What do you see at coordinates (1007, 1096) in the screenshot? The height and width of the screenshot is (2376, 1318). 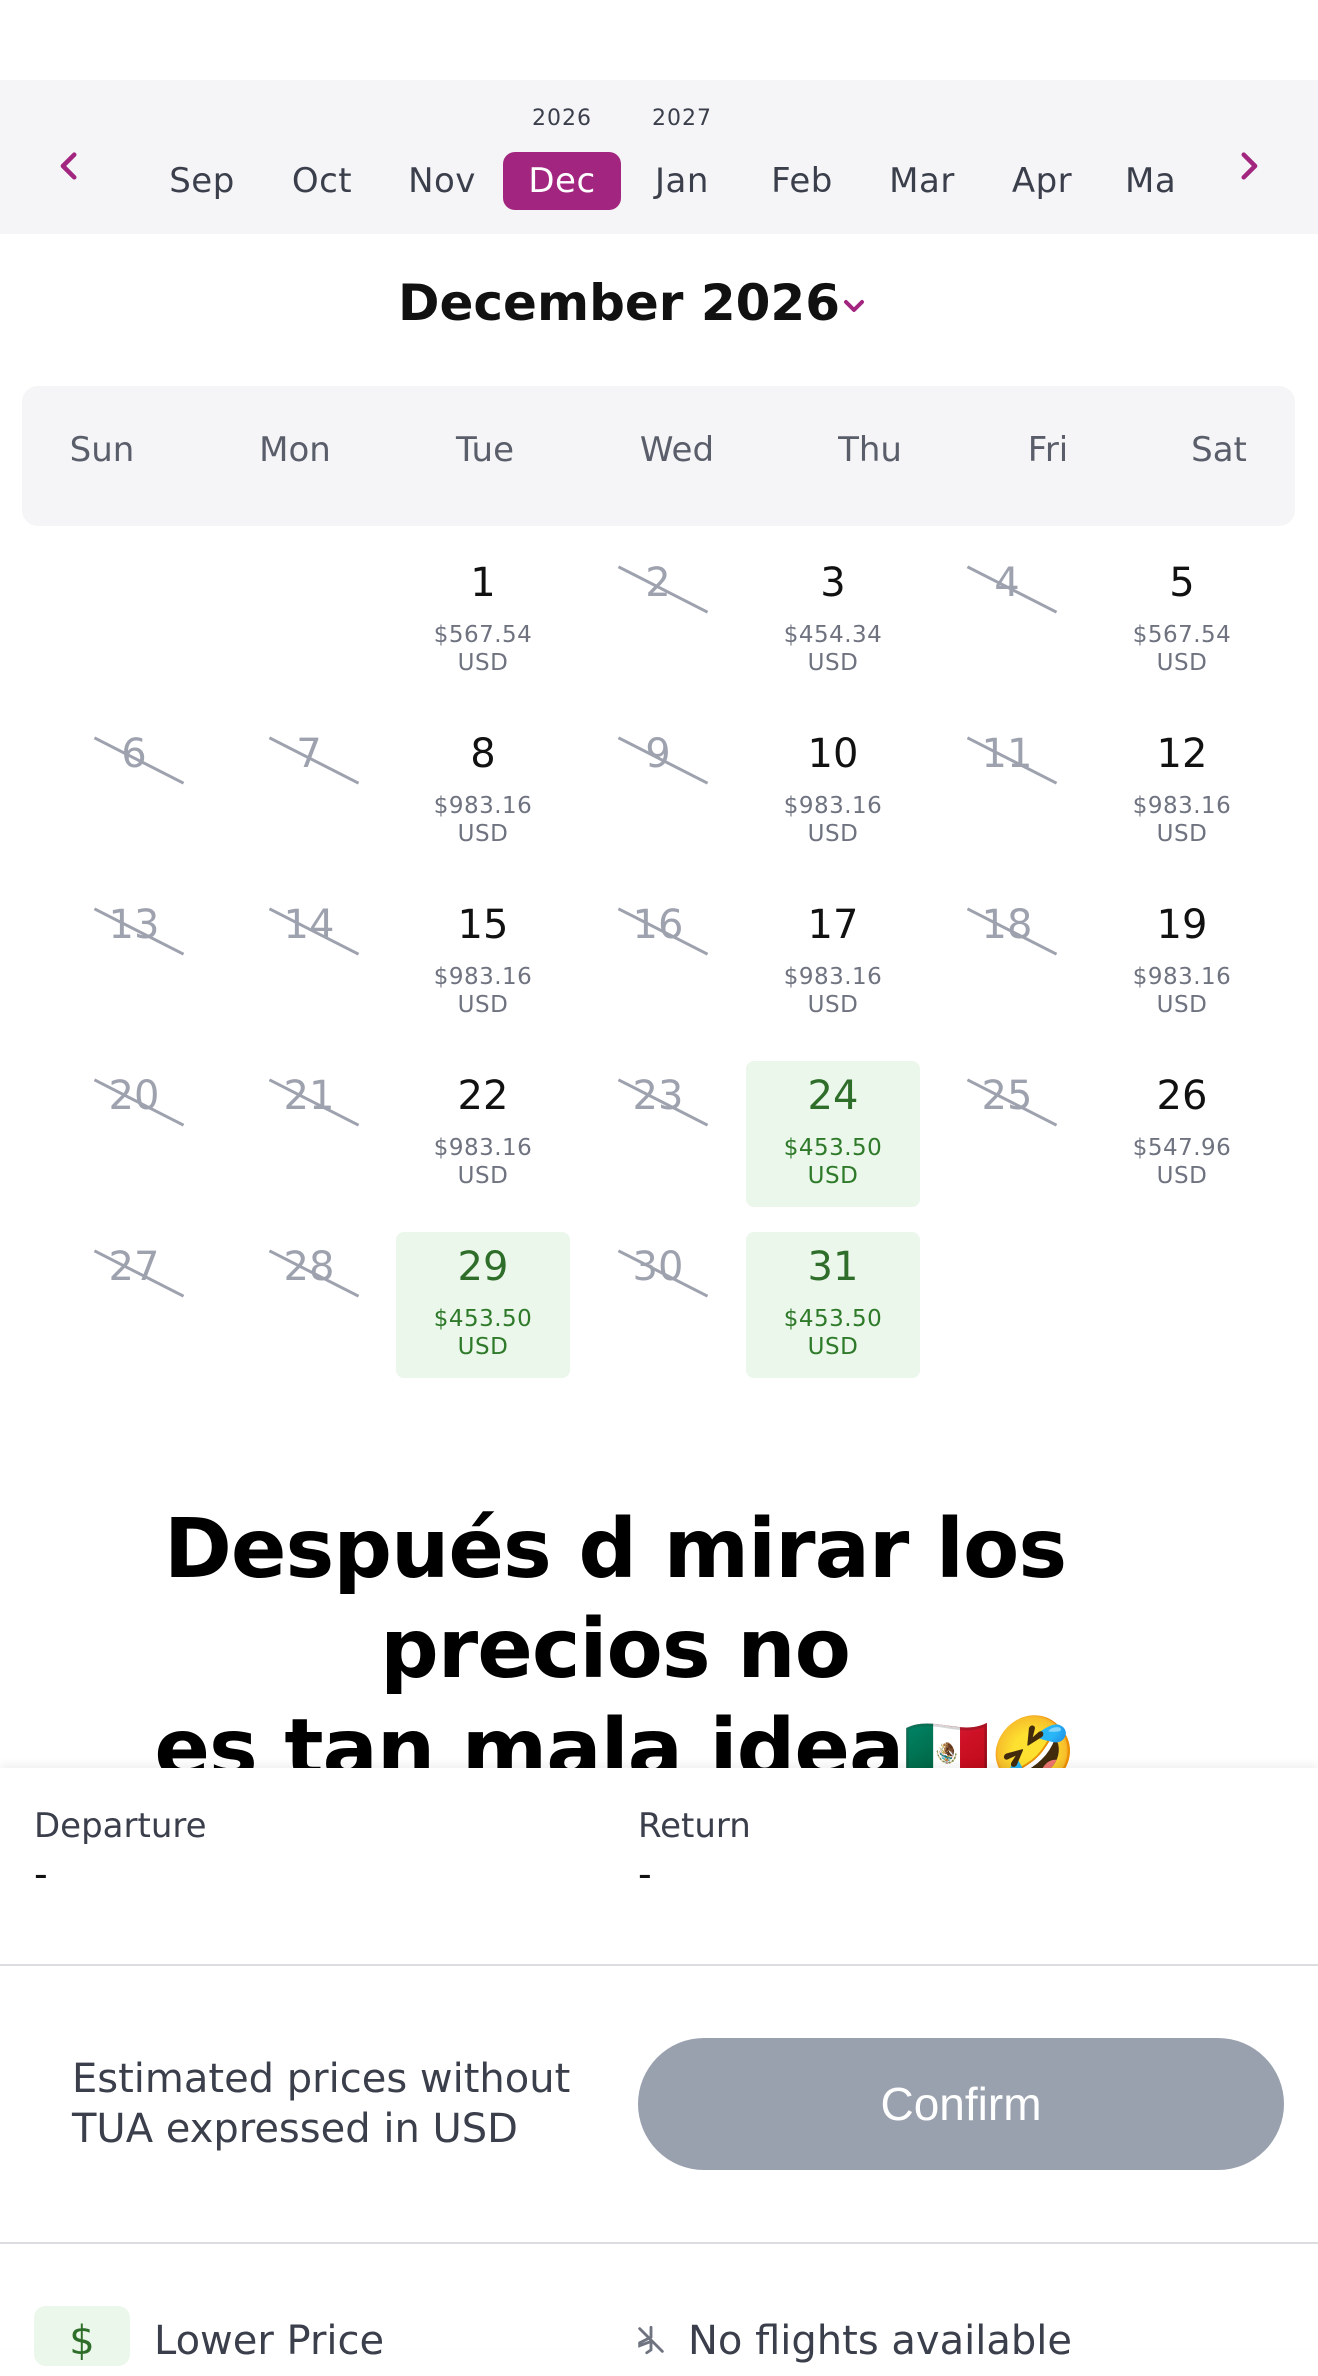 I see `day-number: 25` at bounding box center [1007, 1096].